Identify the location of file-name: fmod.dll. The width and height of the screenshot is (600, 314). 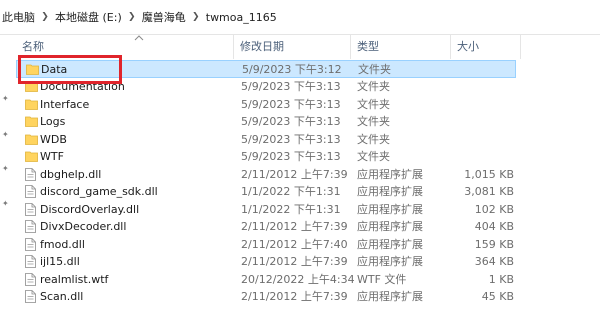
(62, 244).